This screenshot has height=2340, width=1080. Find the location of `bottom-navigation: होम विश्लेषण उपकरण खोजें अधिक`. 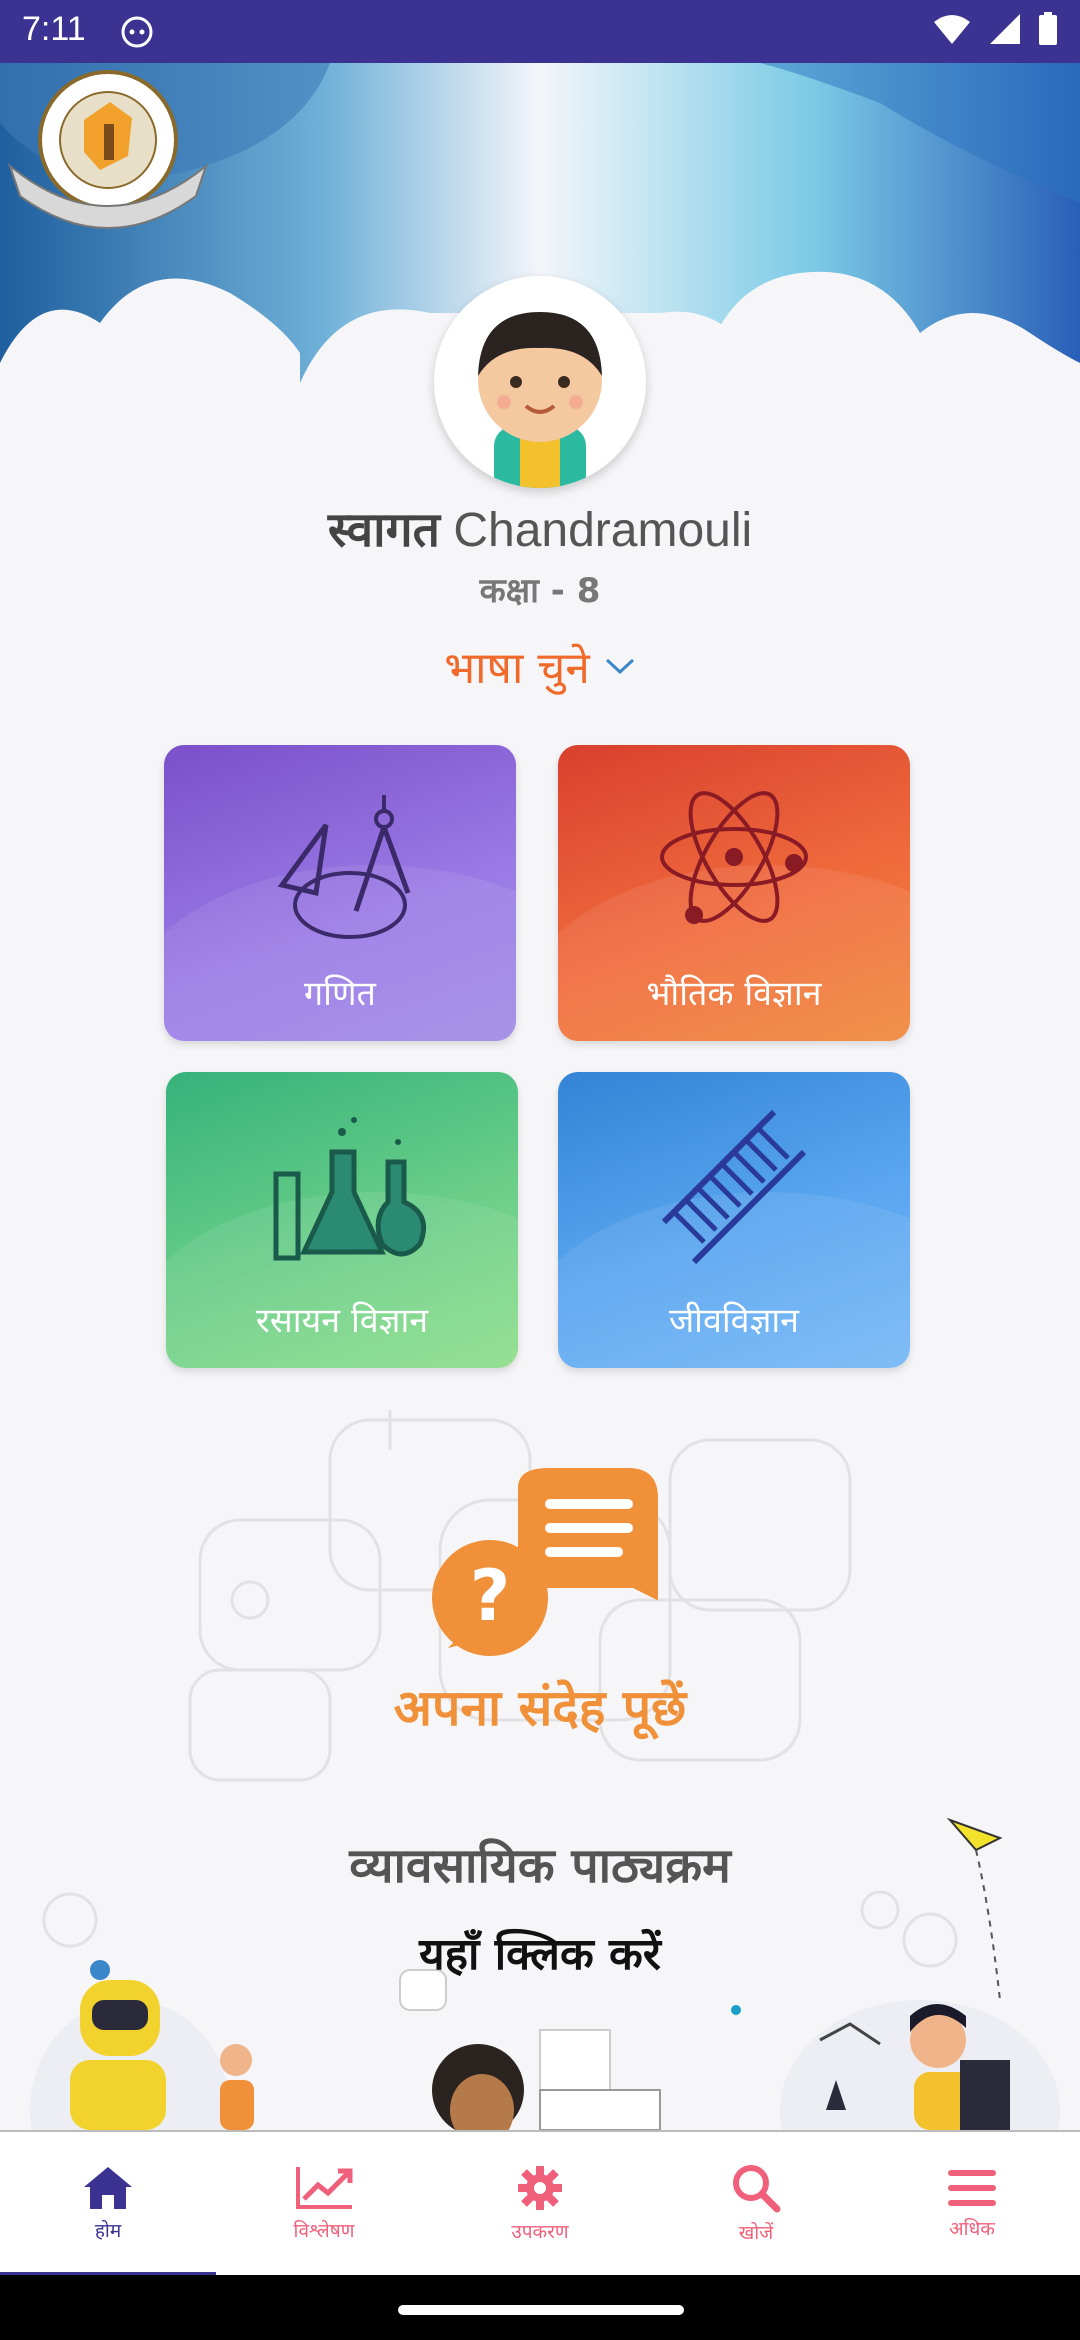

bottom-navigation: होम विश्लेषण उपकरण खोजें अधिक is located at coordinates (540, 2203).